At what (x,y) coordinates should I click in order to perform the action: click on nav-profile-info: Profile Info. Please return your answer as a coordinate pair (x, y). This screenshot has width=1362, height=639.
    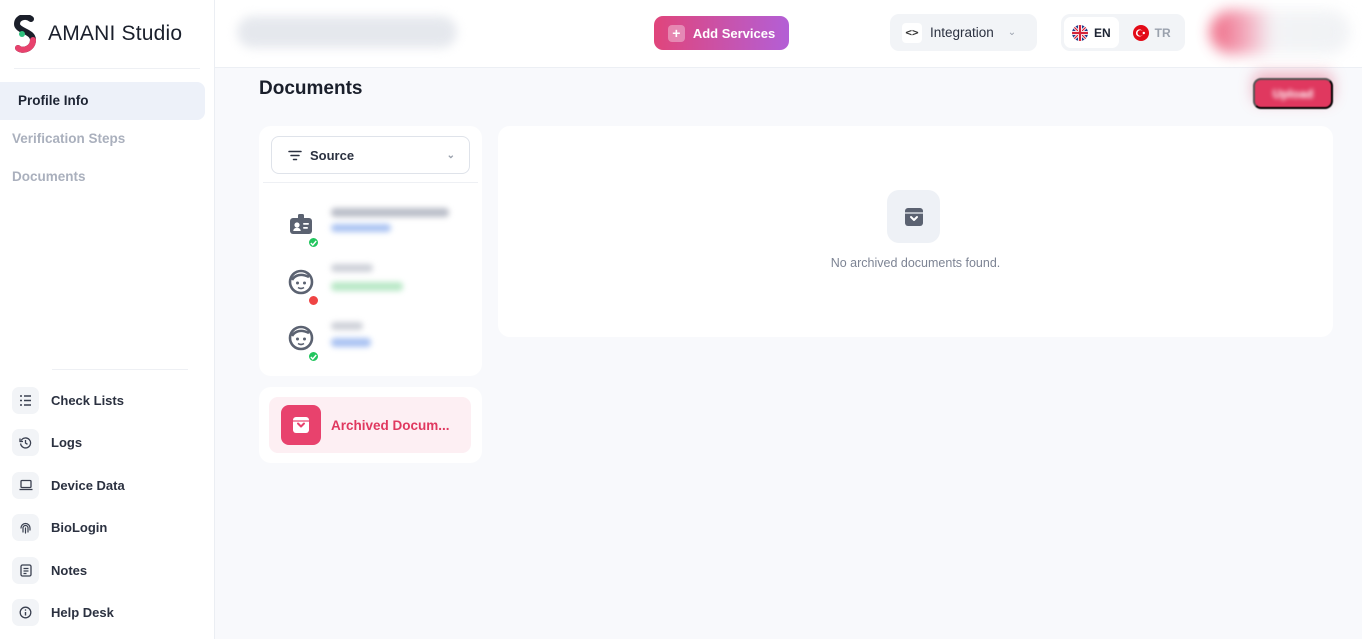
    Looking at the image, I should click on (102, 101).